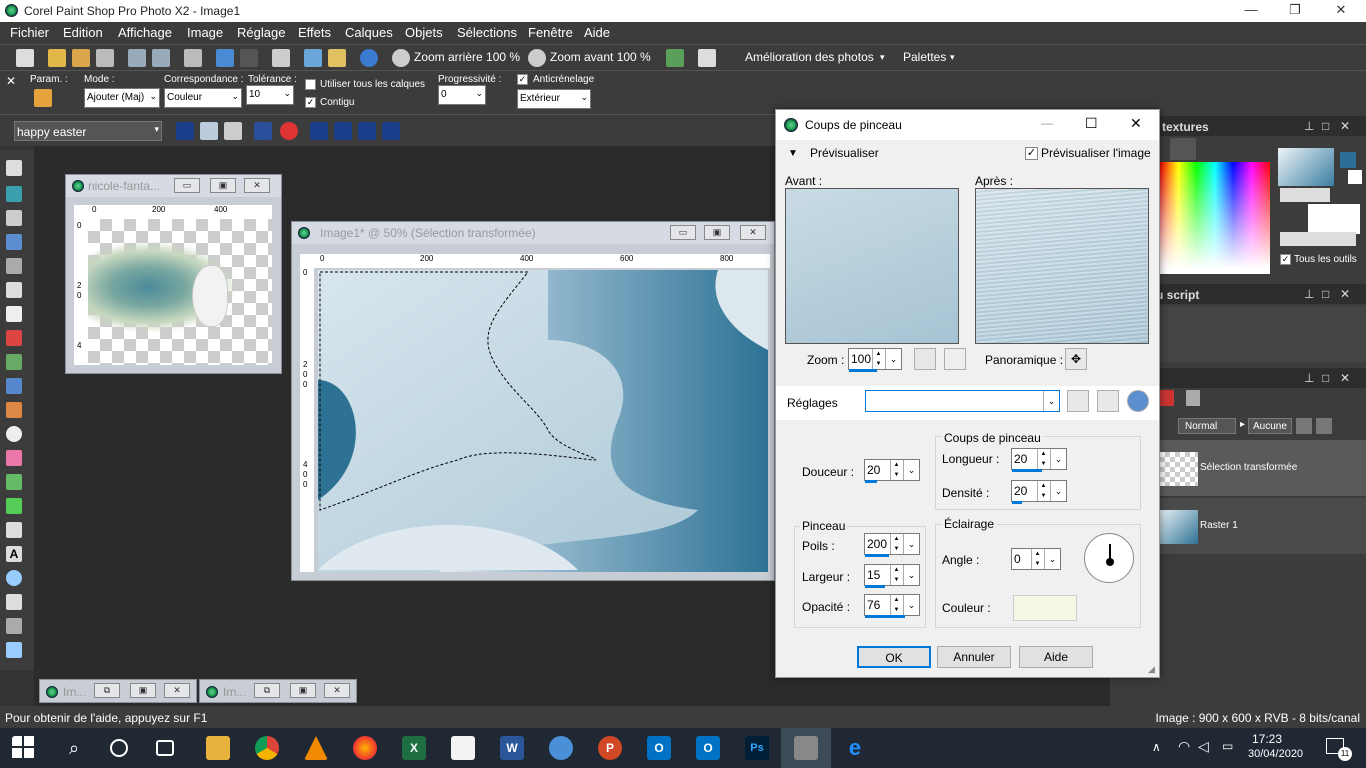 The width and height of the screenshot is (1366, 768). I want to click on zoom-tool-icon, so click(955, 359).